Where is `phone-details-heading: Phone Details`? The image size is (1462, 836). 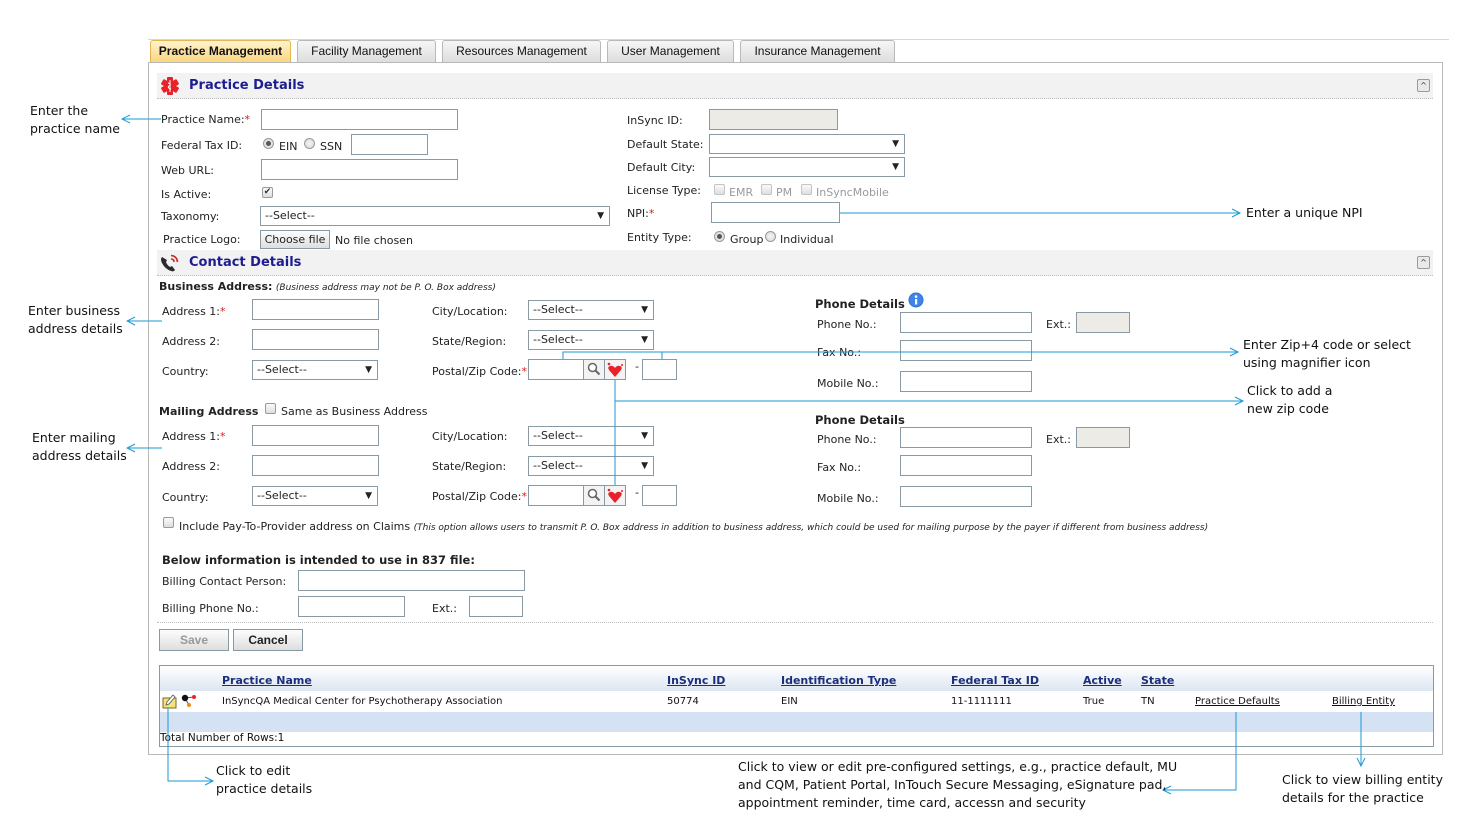 phone-details-heading: Phone Details is located at coordinates (860, 304).